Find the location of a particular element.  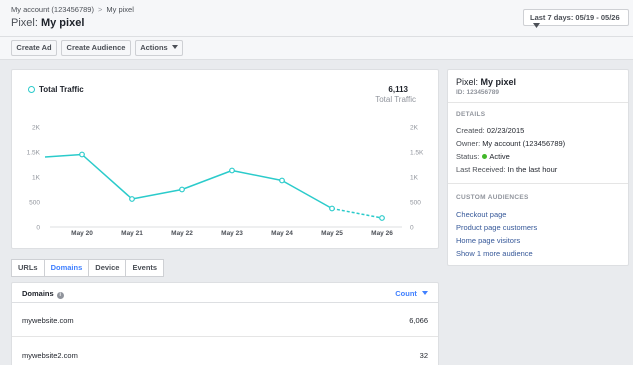

total-traffic-label: Total Traffic is located at coordinates (395, 99).